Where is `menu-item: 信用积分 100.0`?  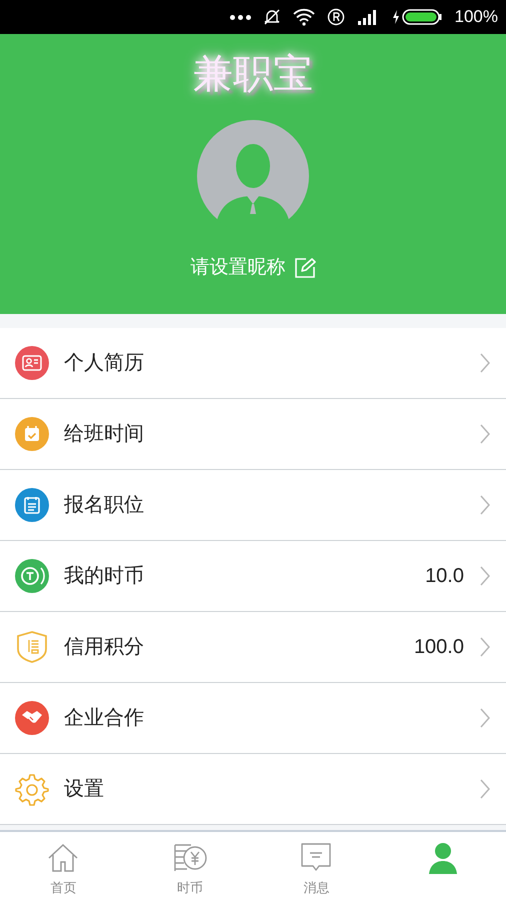
menu-item: 信用积分 100.0 is located at coordinates (253, 647).